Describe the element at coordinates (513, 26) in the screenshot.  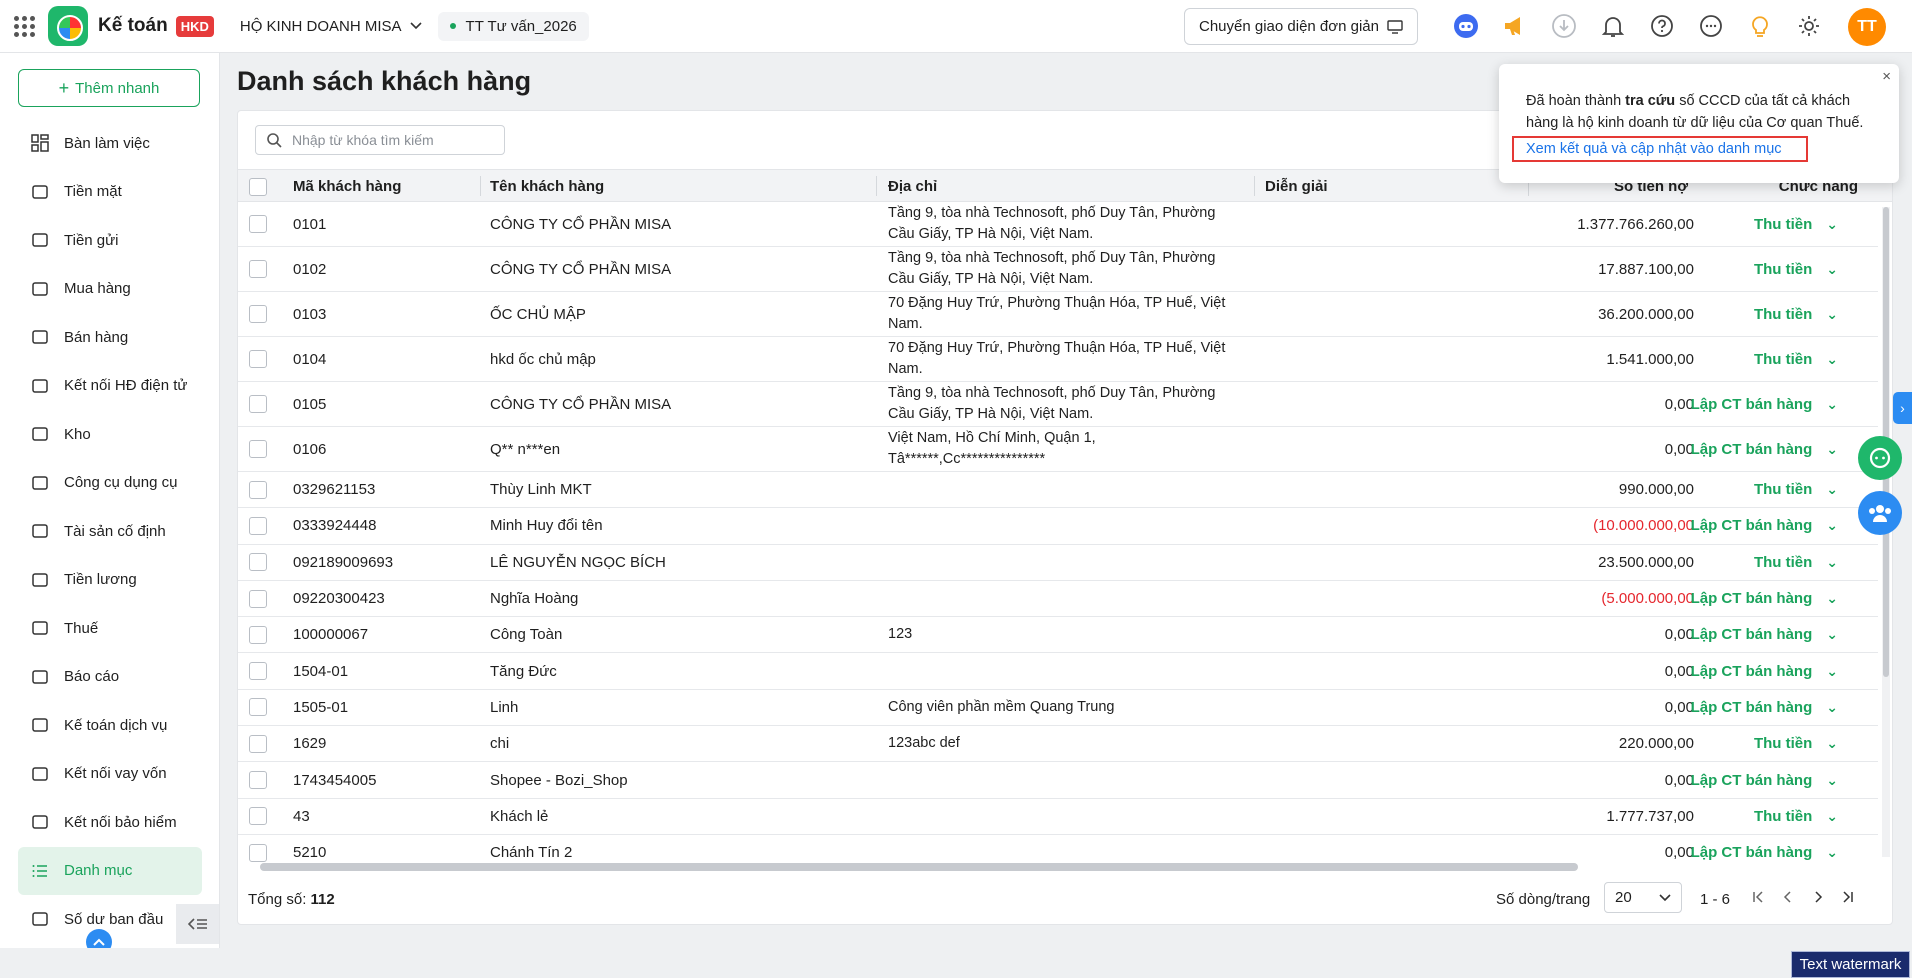
I see `period-selector: TT Tư vấn_2026` at that location.